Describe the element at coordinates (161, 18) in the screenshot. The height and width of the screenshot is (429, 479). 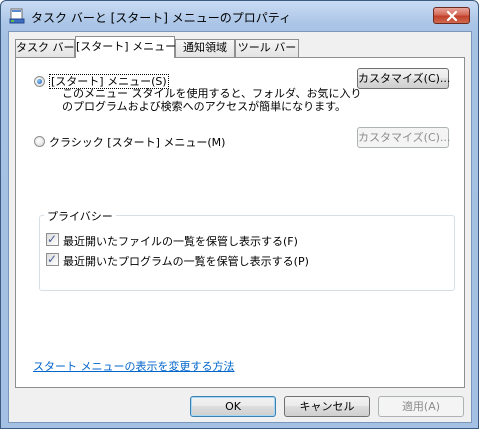
I see `window-title: タスク バーと [スタート] メニューのプロパティ` at that location.